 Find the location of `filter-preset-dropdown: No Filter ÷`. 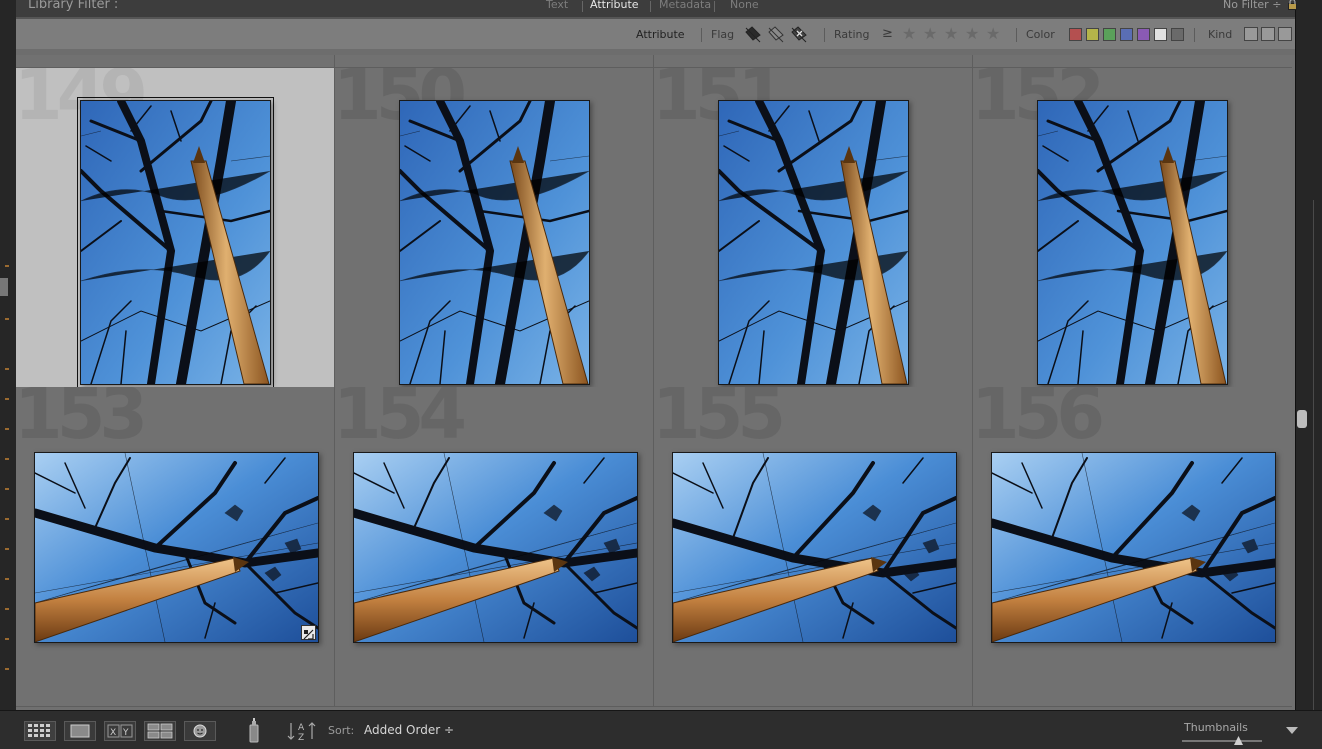

filter-preset-dropdown: No Filter ÷ is located at coordinates (1252, 5).